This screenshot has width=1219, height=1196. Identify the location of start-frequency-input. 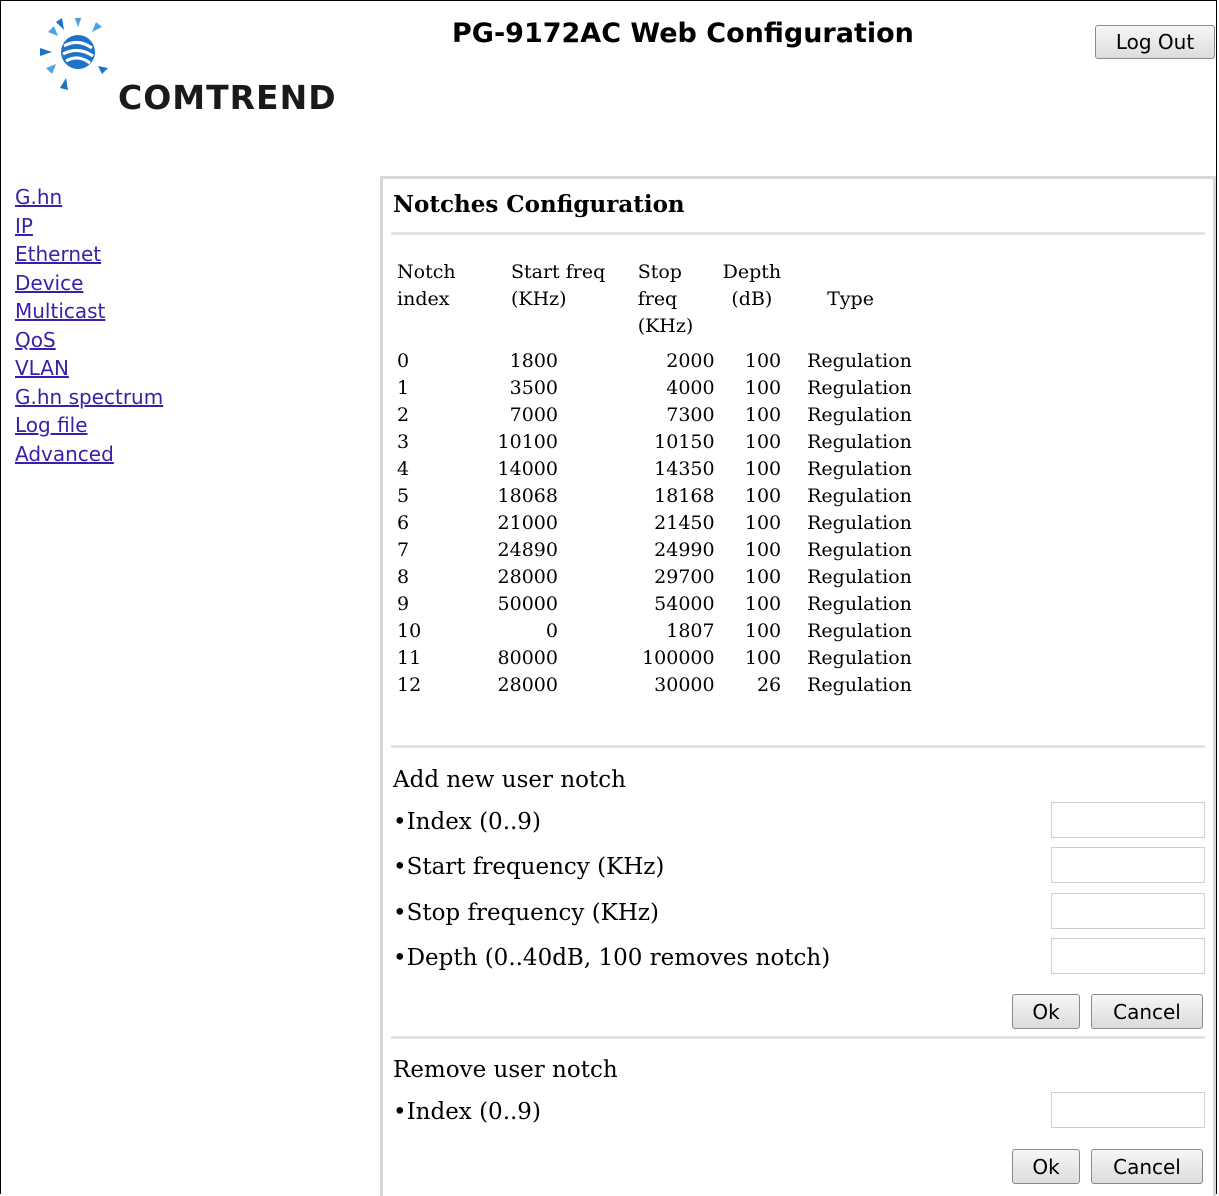
(1128, 865).